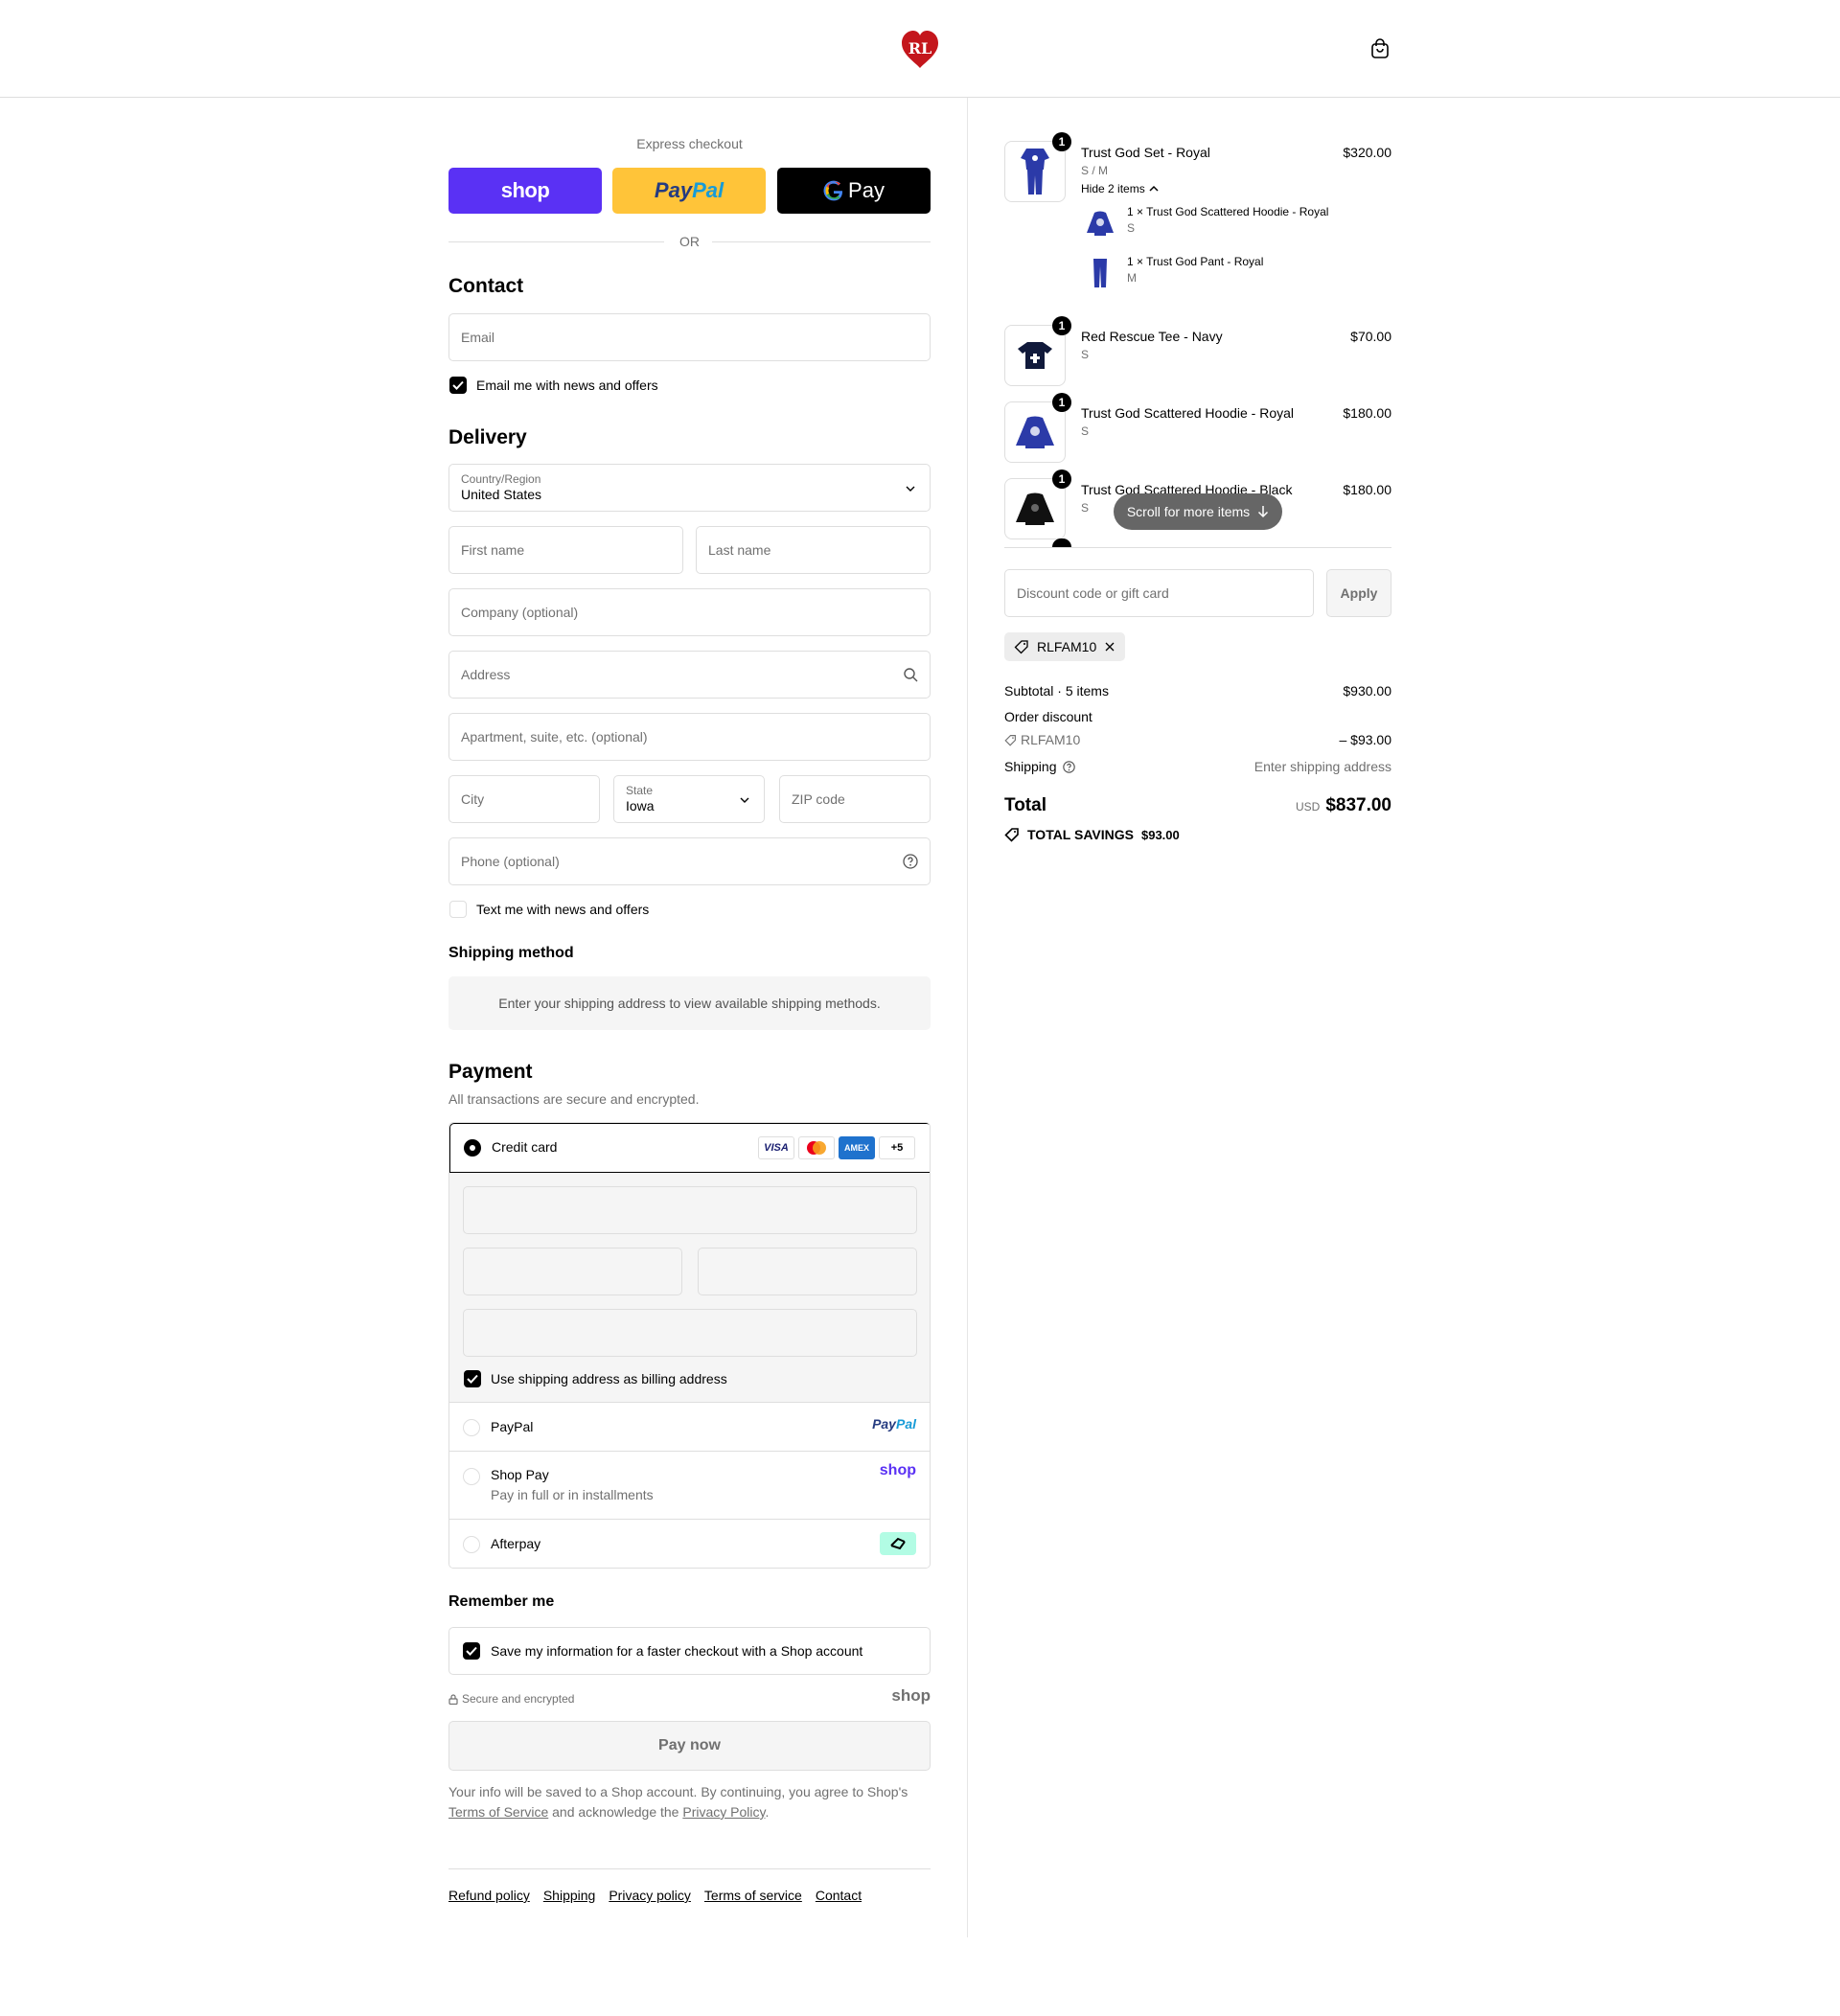 The image size is (1840, 2016). Describe the element at coordinates (472, 1148) in the screenshot. I see `credit-card-radio` at that location.